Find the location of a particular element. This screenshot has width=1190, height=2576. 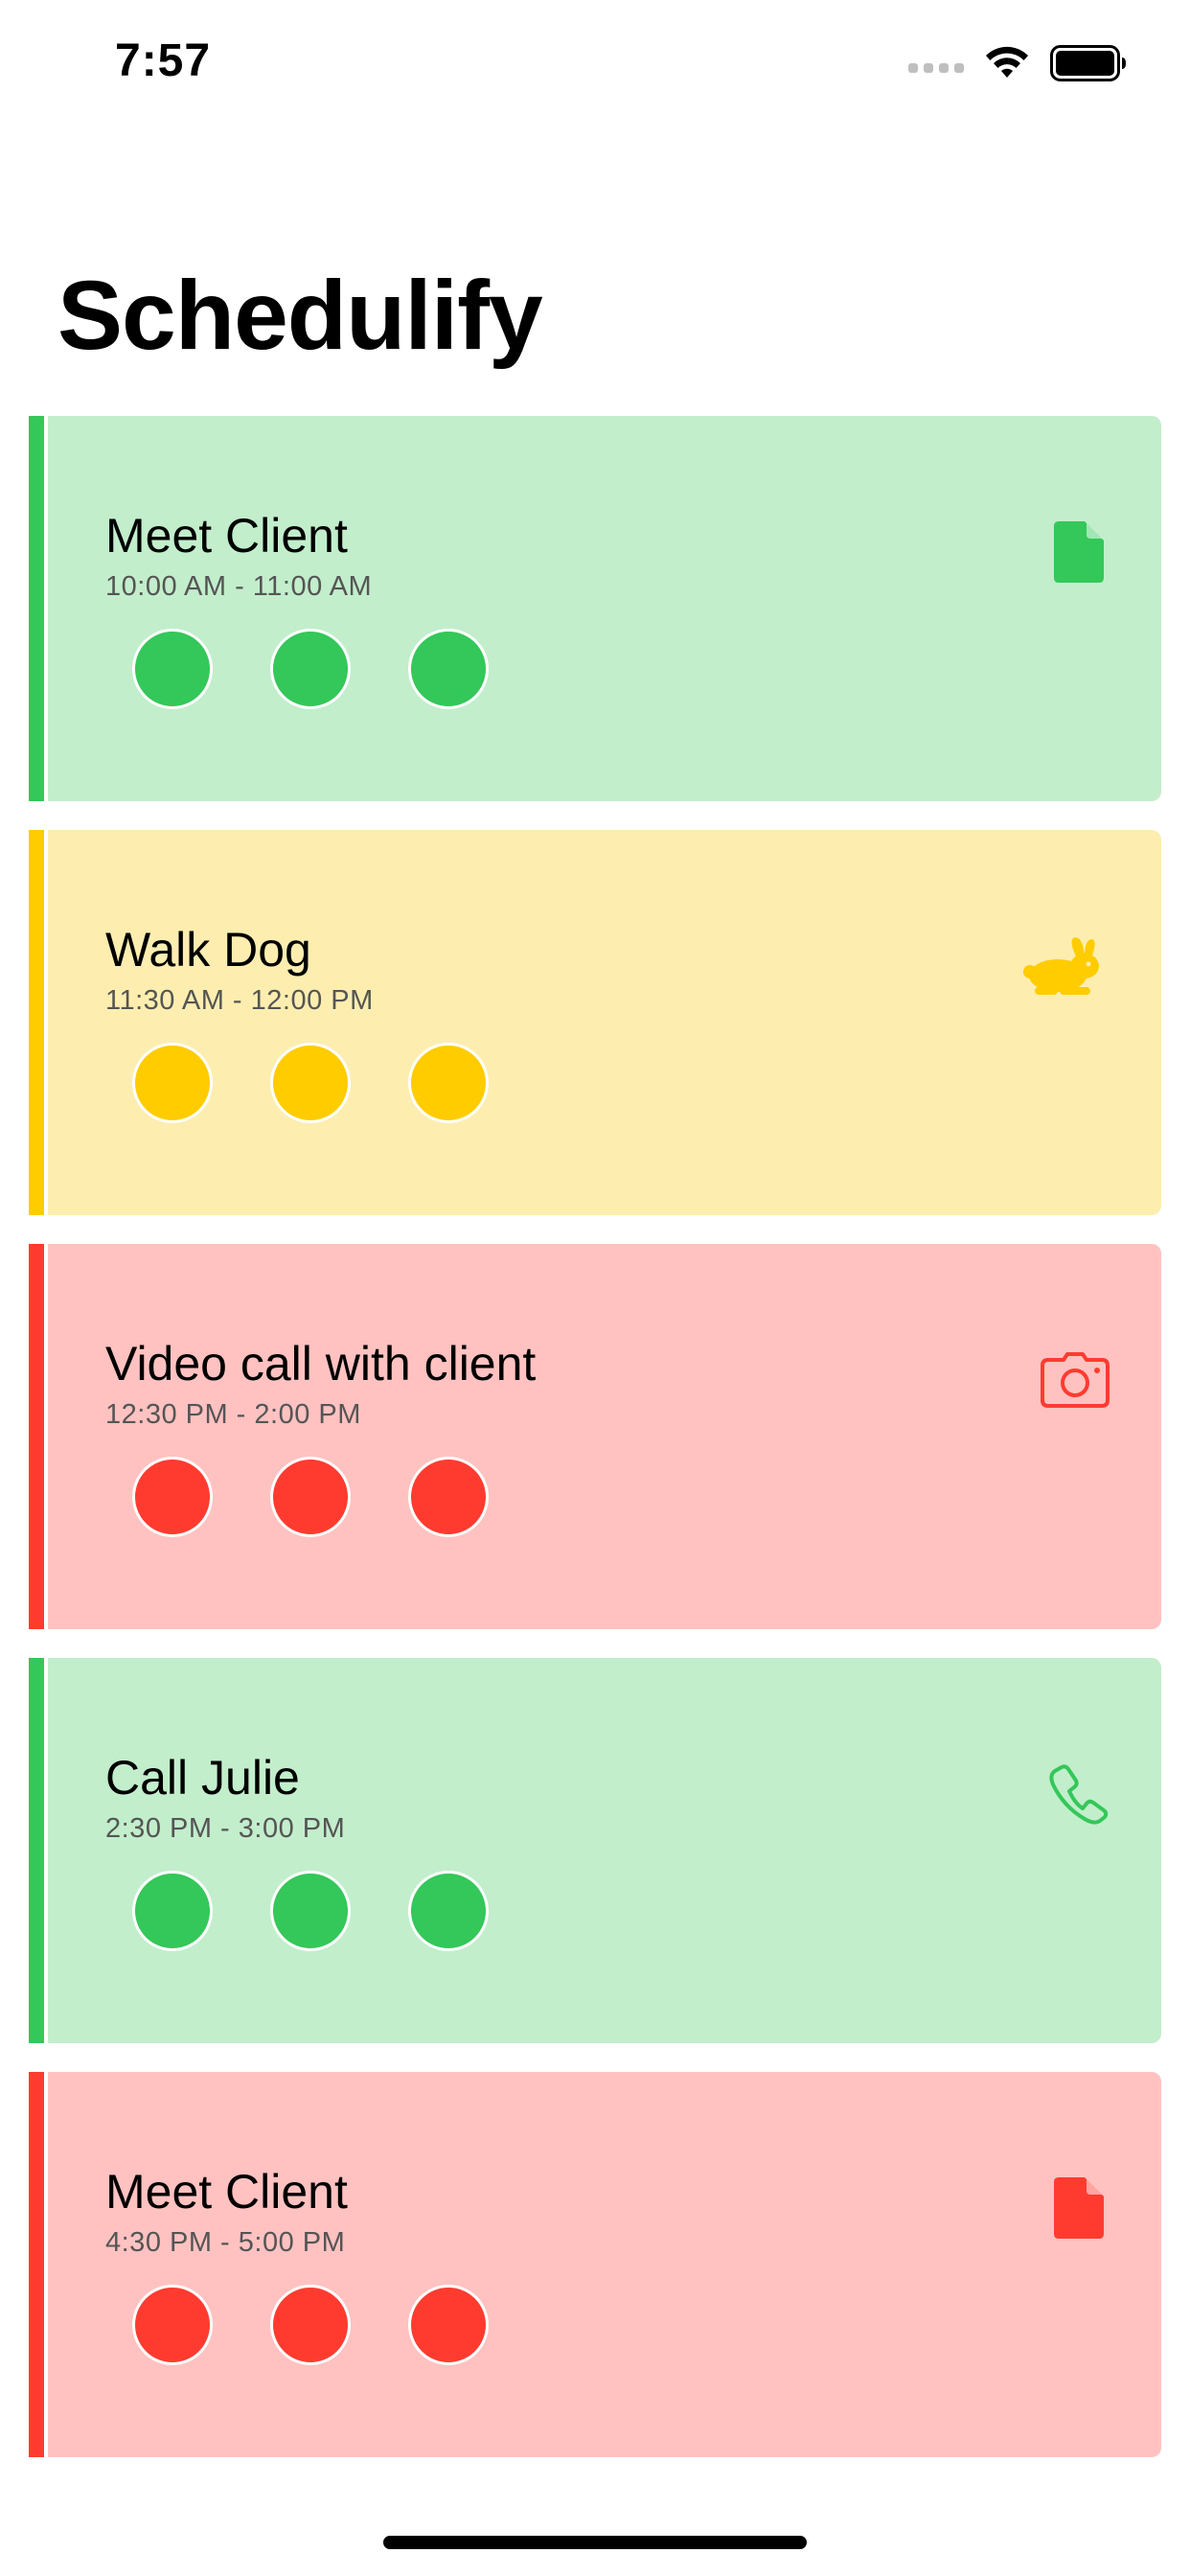

event-card-body: Walk Dog 11:30 AM - 12:00 PM is located at coordinates (605, 1023).